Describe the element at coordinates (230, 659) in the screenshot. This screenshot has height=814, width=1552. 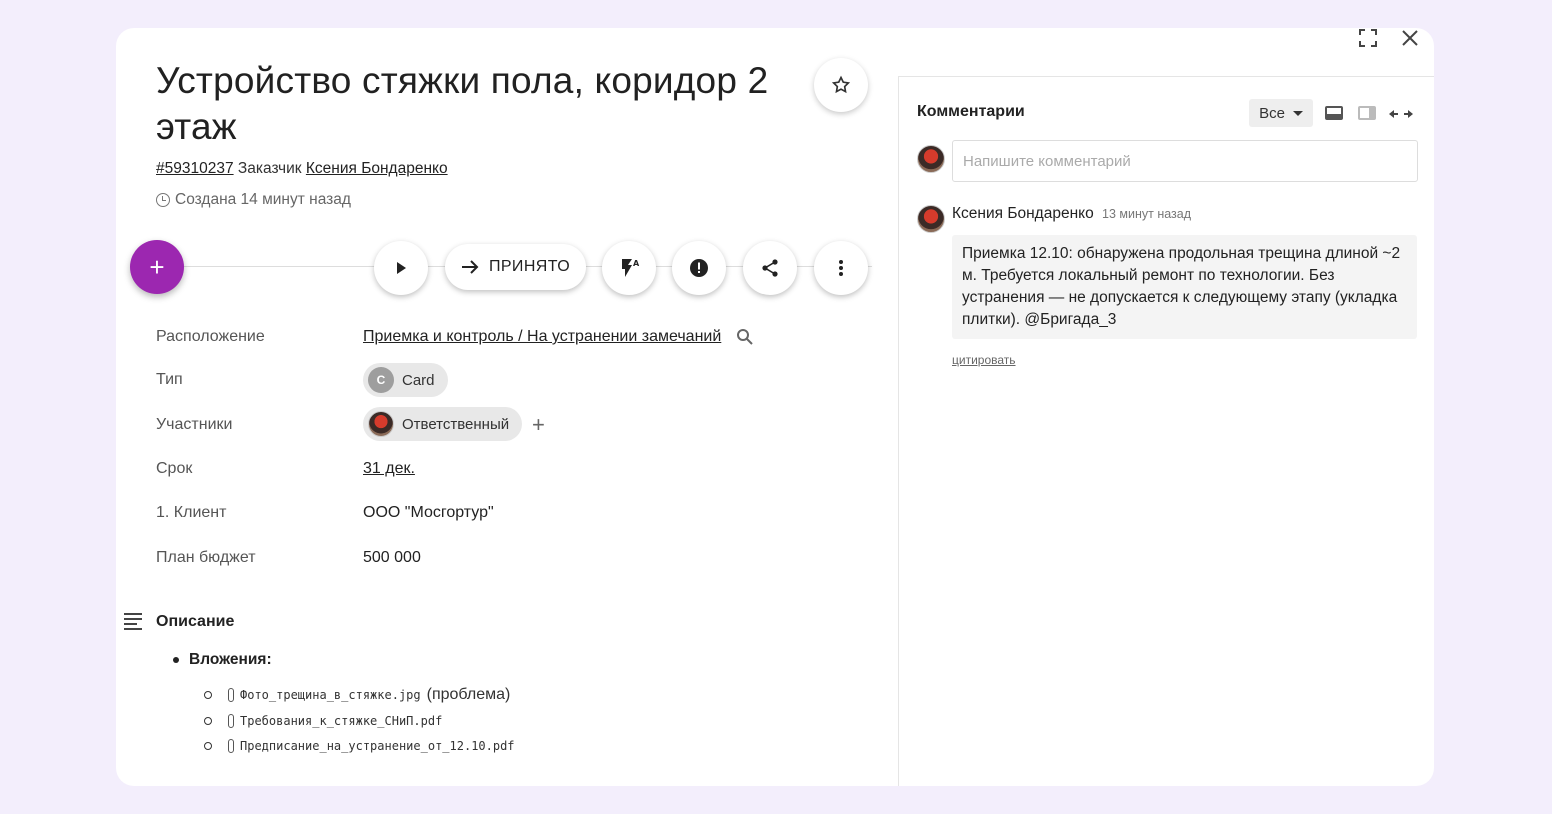
I see `attachments-label: Вложения:` at that location.